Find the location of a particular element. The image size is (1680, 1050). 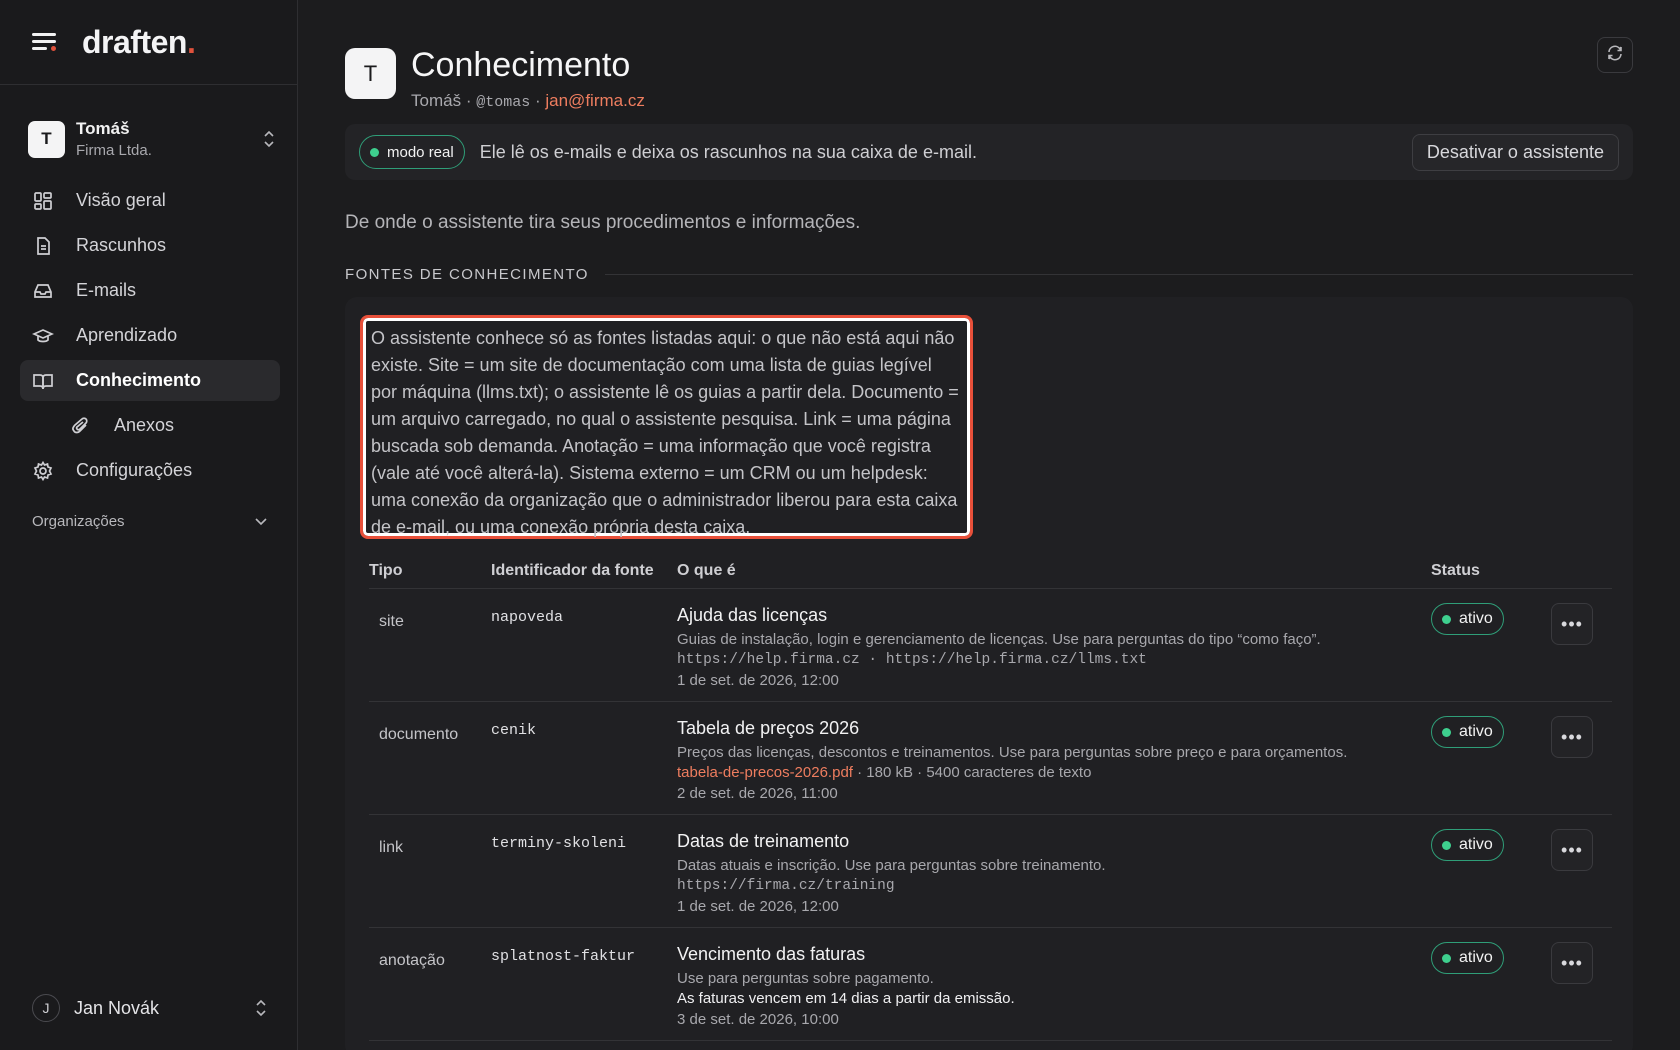

file-link: tabela-de-precos-2026.pdf is located at coordinates (765, 772).